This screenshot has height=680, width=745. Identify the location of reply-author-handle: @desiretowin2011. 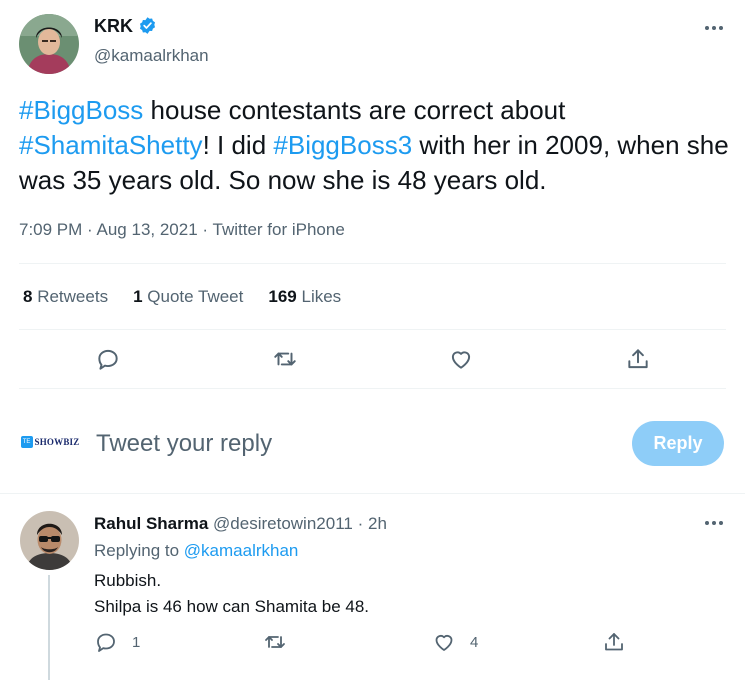
(283, 523).